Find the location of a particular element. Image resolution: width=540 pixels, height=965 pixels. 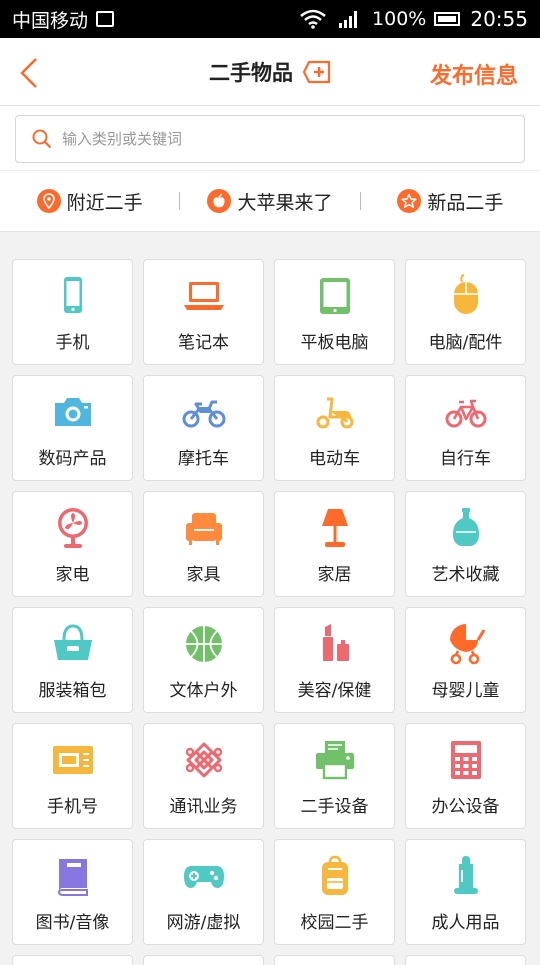

quick-link-new: 新品二手 is located at coordinates (450, 201).